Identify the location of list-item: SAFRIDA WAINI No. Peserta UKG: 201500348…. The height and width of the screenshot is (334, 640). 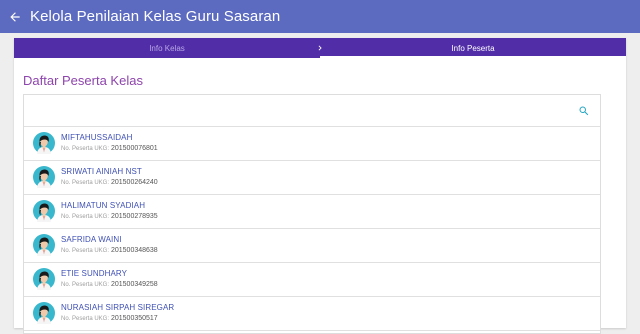
(312, 246).